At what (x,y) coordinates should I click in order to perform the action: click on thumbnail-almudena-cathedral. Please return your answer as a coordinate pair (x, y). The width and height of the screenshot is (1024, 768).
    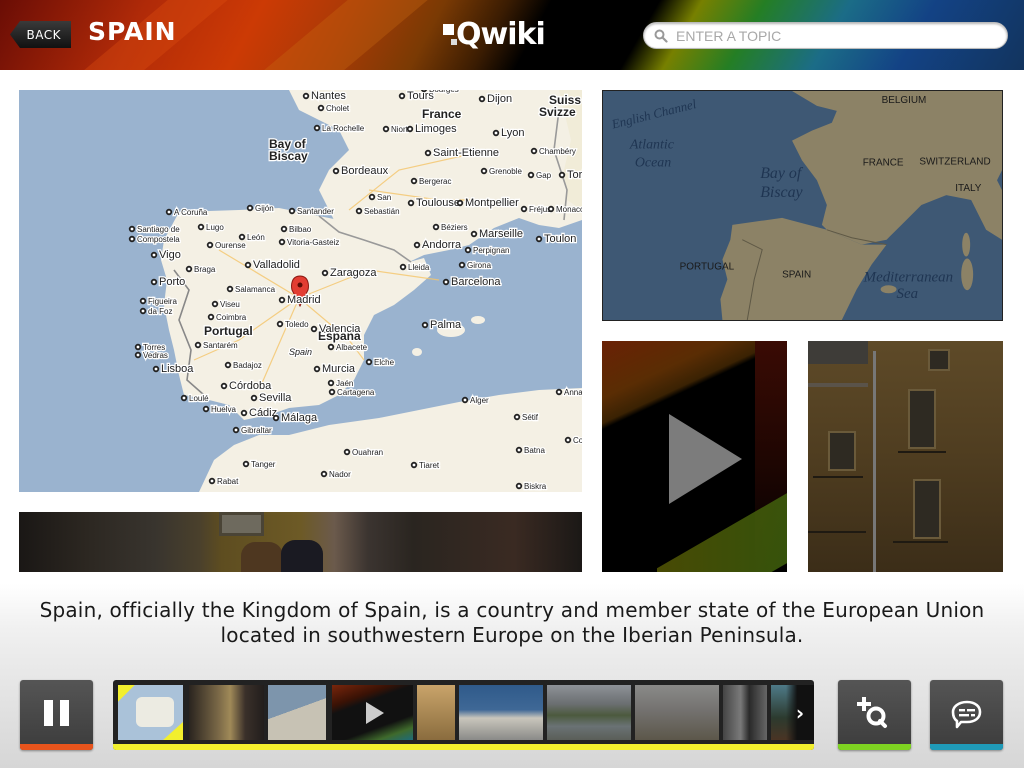
    Looking at the image, I should click on (501, 712).